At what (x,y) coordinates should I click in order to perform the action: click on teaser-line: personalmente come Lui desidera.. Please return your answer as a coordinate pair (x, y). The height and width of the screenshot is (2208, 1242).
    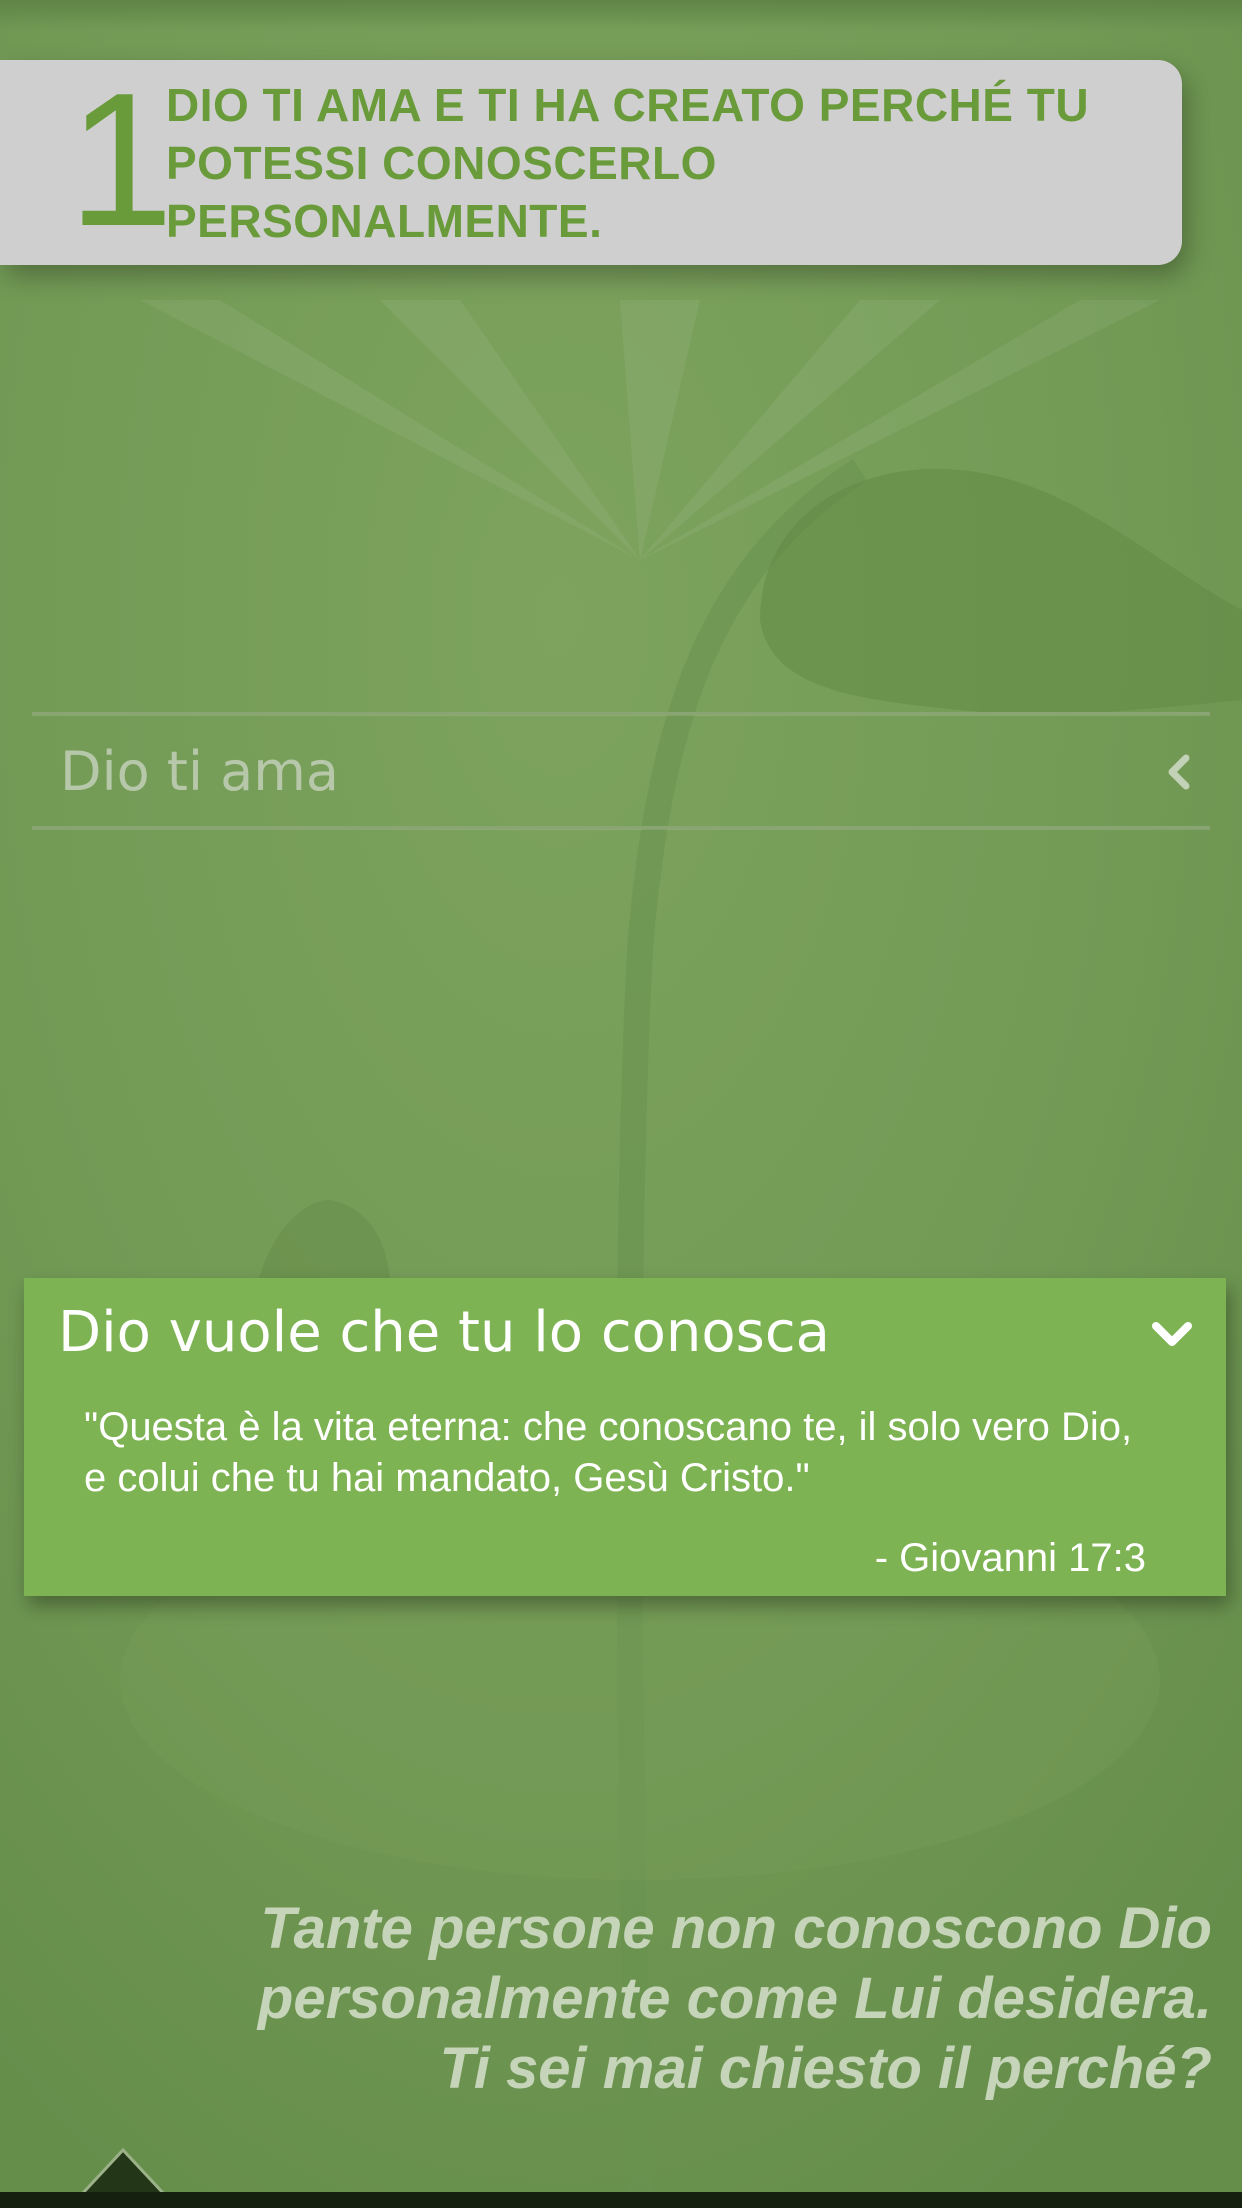
    Looking at the image, I should click on (734, 1998).